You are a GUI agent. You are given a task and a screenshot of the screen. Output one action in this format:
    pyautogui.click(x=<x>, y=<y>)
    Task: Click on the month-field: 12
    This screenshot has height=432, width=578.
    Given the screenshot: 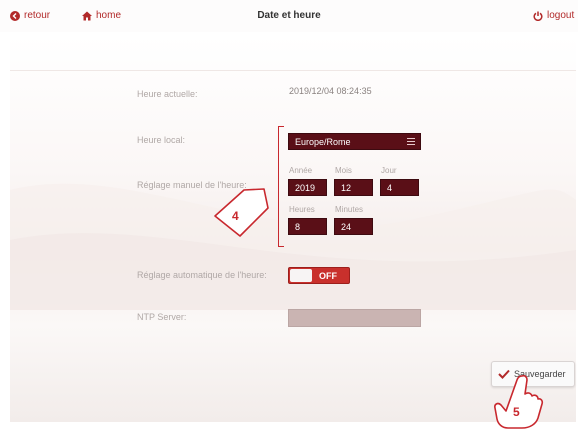 What is the action you would take?
    pyautogui.click(x=353, y=187)
    